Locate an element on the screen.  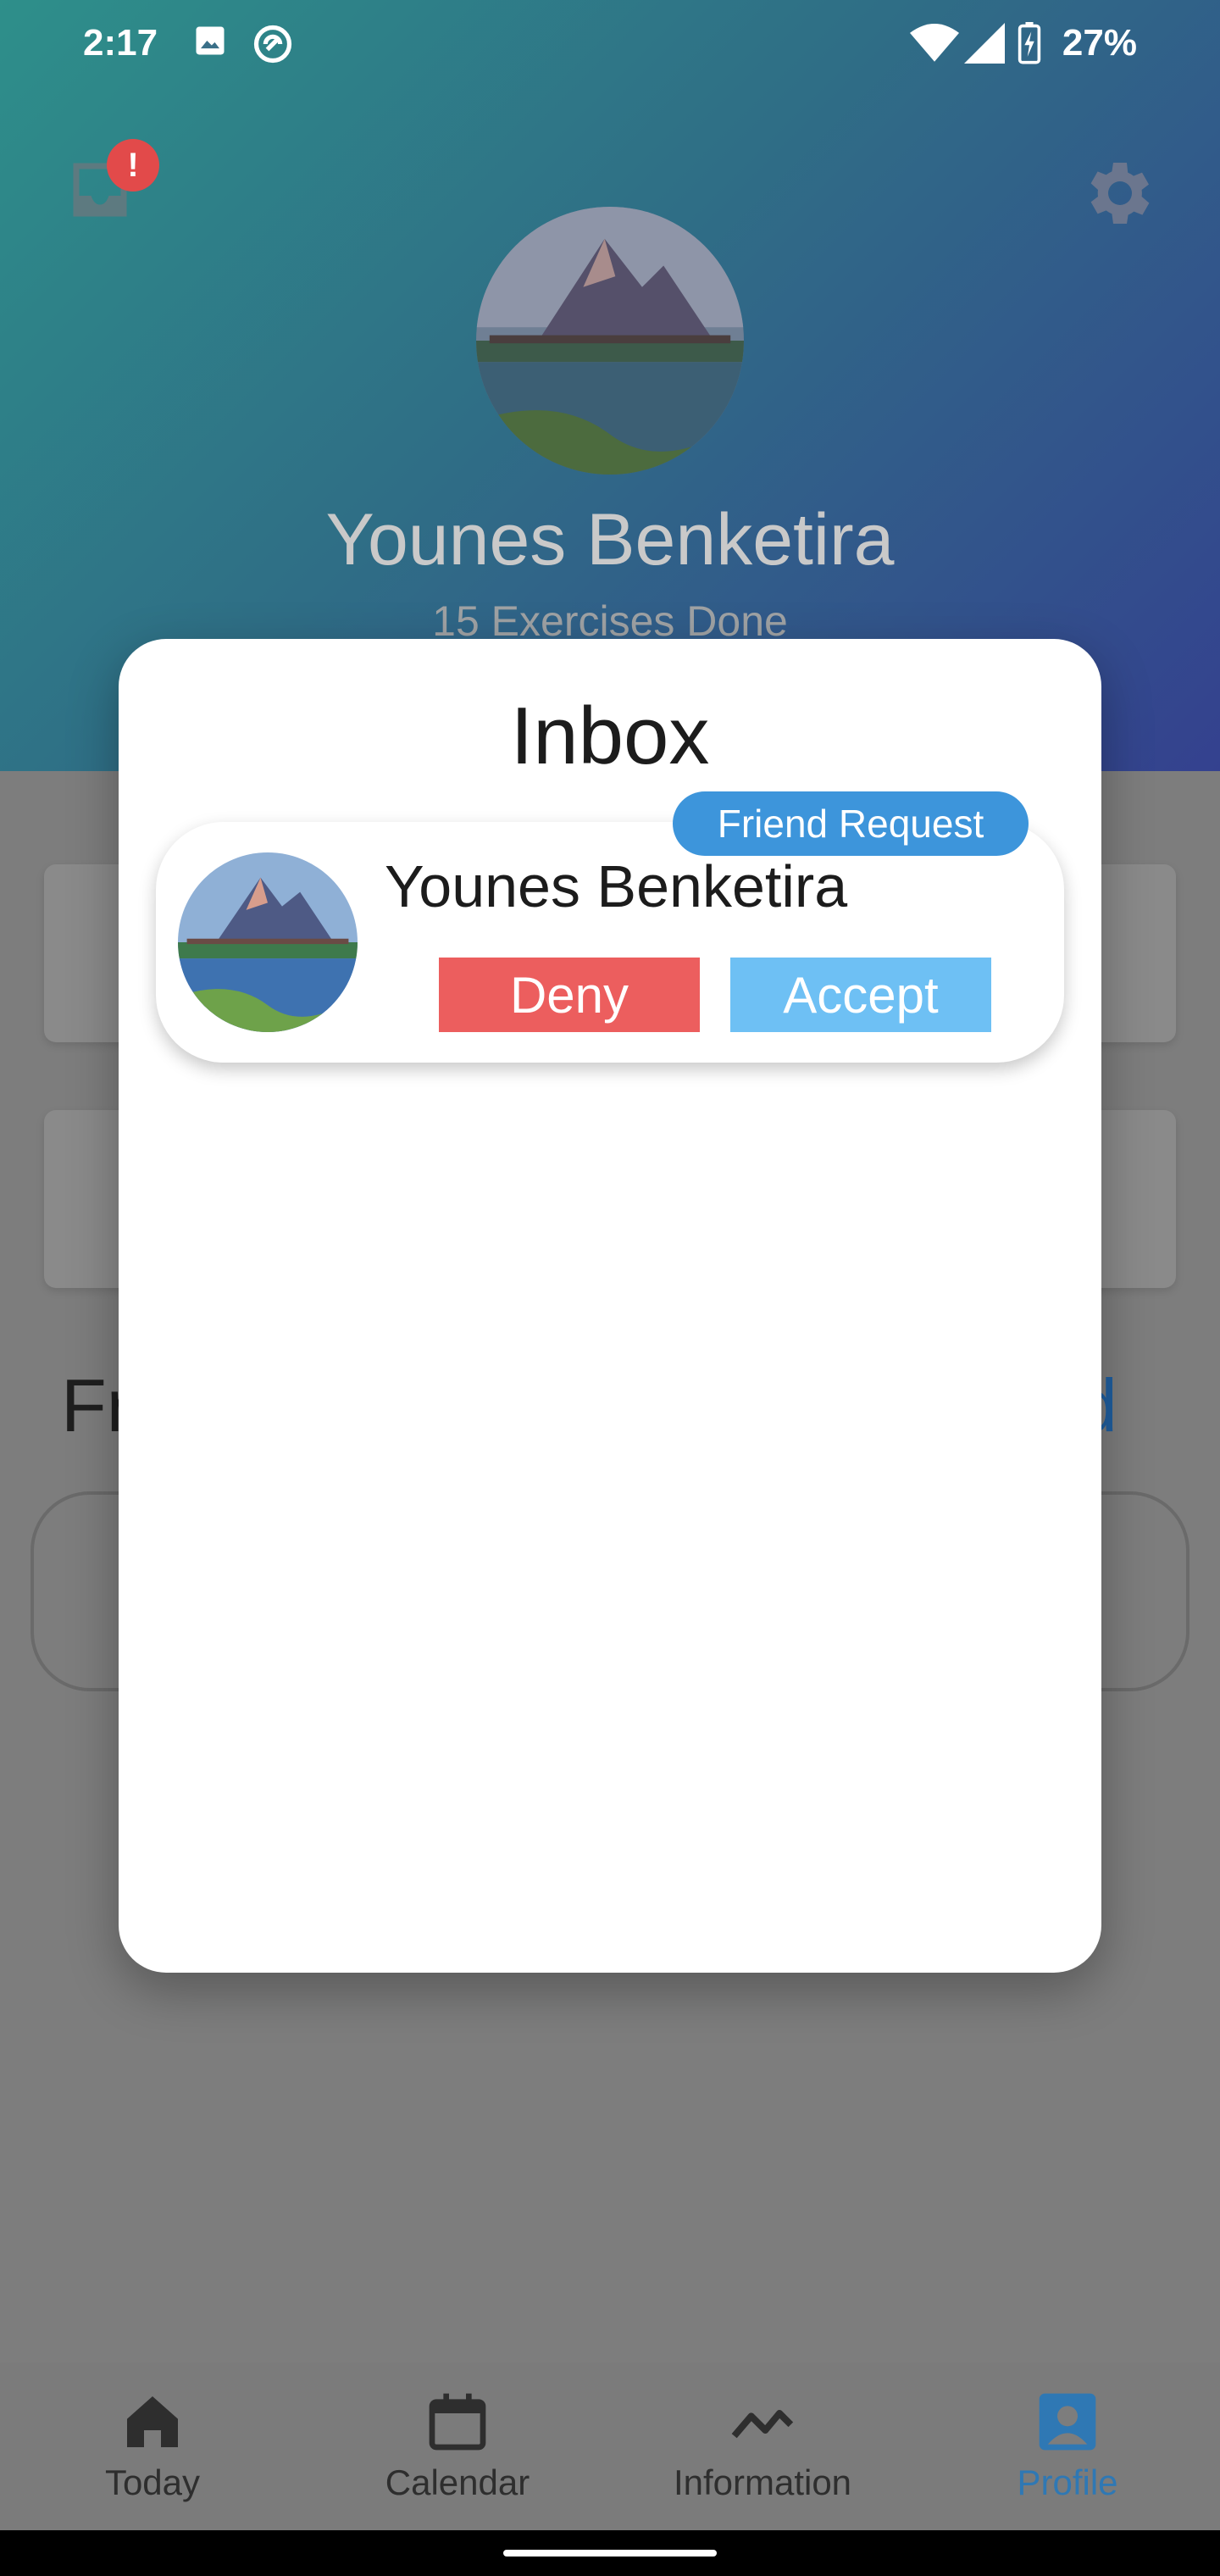
friend-request-badge: Friend Request is located at coordinates (851, 823).